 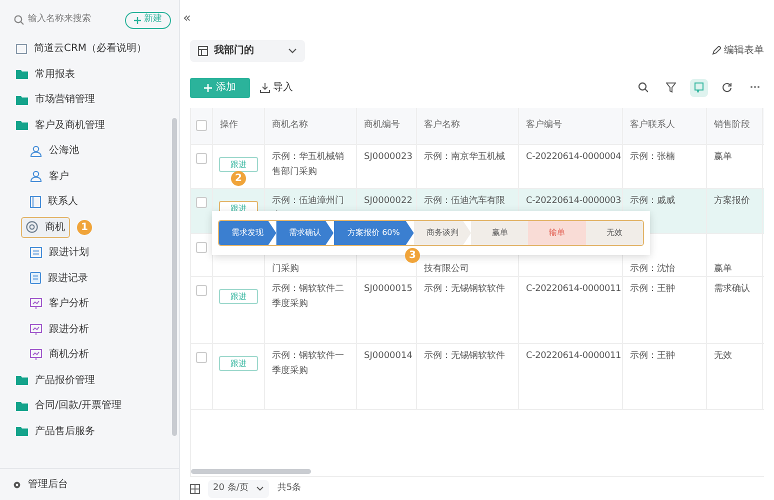 I want to click on table-cell: 示例：华五机械销售部门采购, so click(x=308, y=164).